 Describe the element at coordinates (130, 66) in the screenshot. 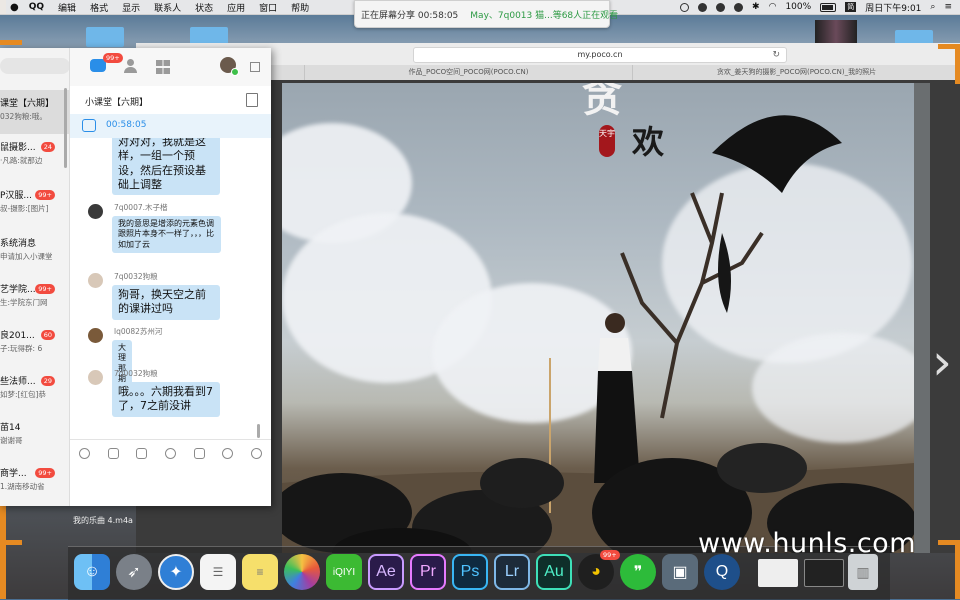

I see `contacts-tab-icon` at that location.